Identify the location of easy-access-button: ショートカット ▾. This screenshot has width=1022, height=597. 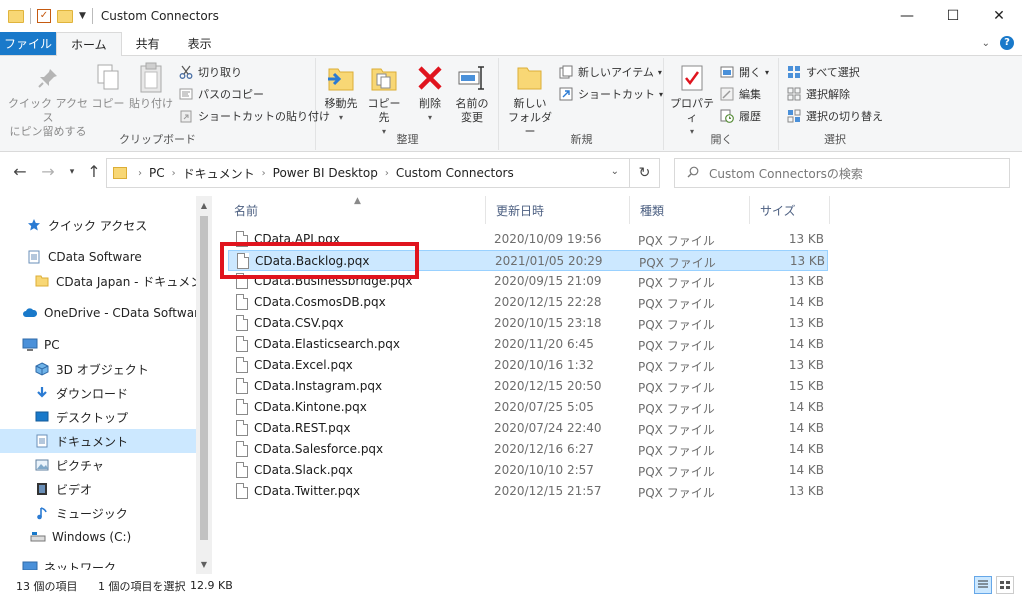
(610, 94).